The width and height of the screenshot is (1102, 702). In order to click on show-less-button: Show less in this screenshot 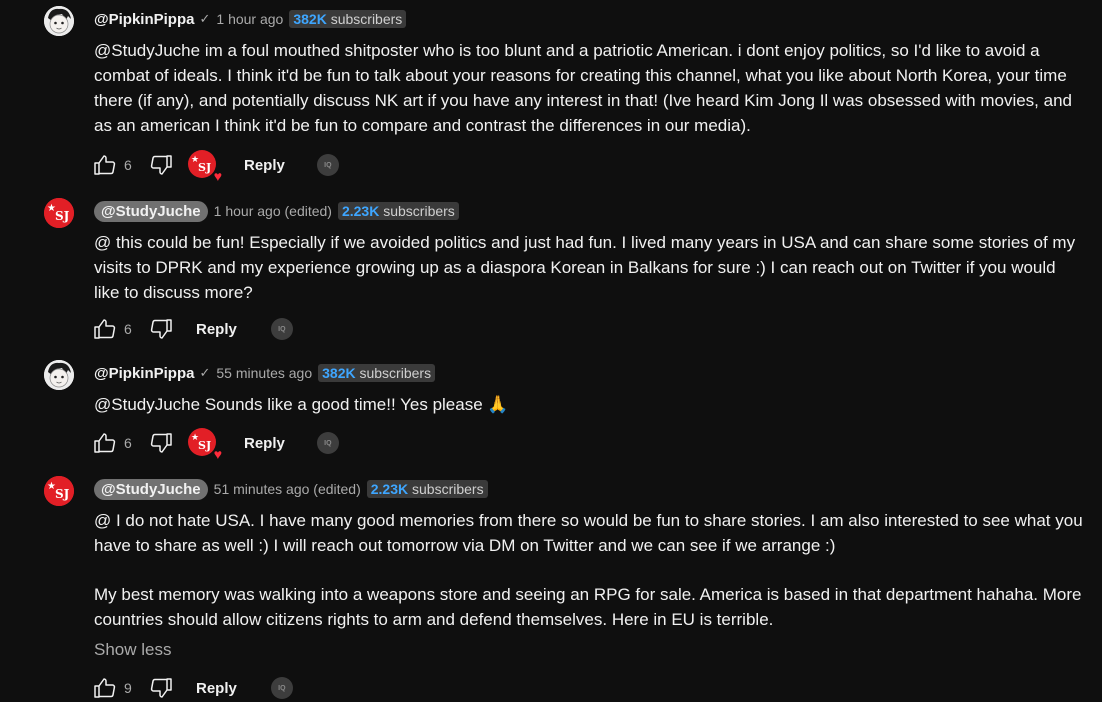, I will do `click(132, 650)`.